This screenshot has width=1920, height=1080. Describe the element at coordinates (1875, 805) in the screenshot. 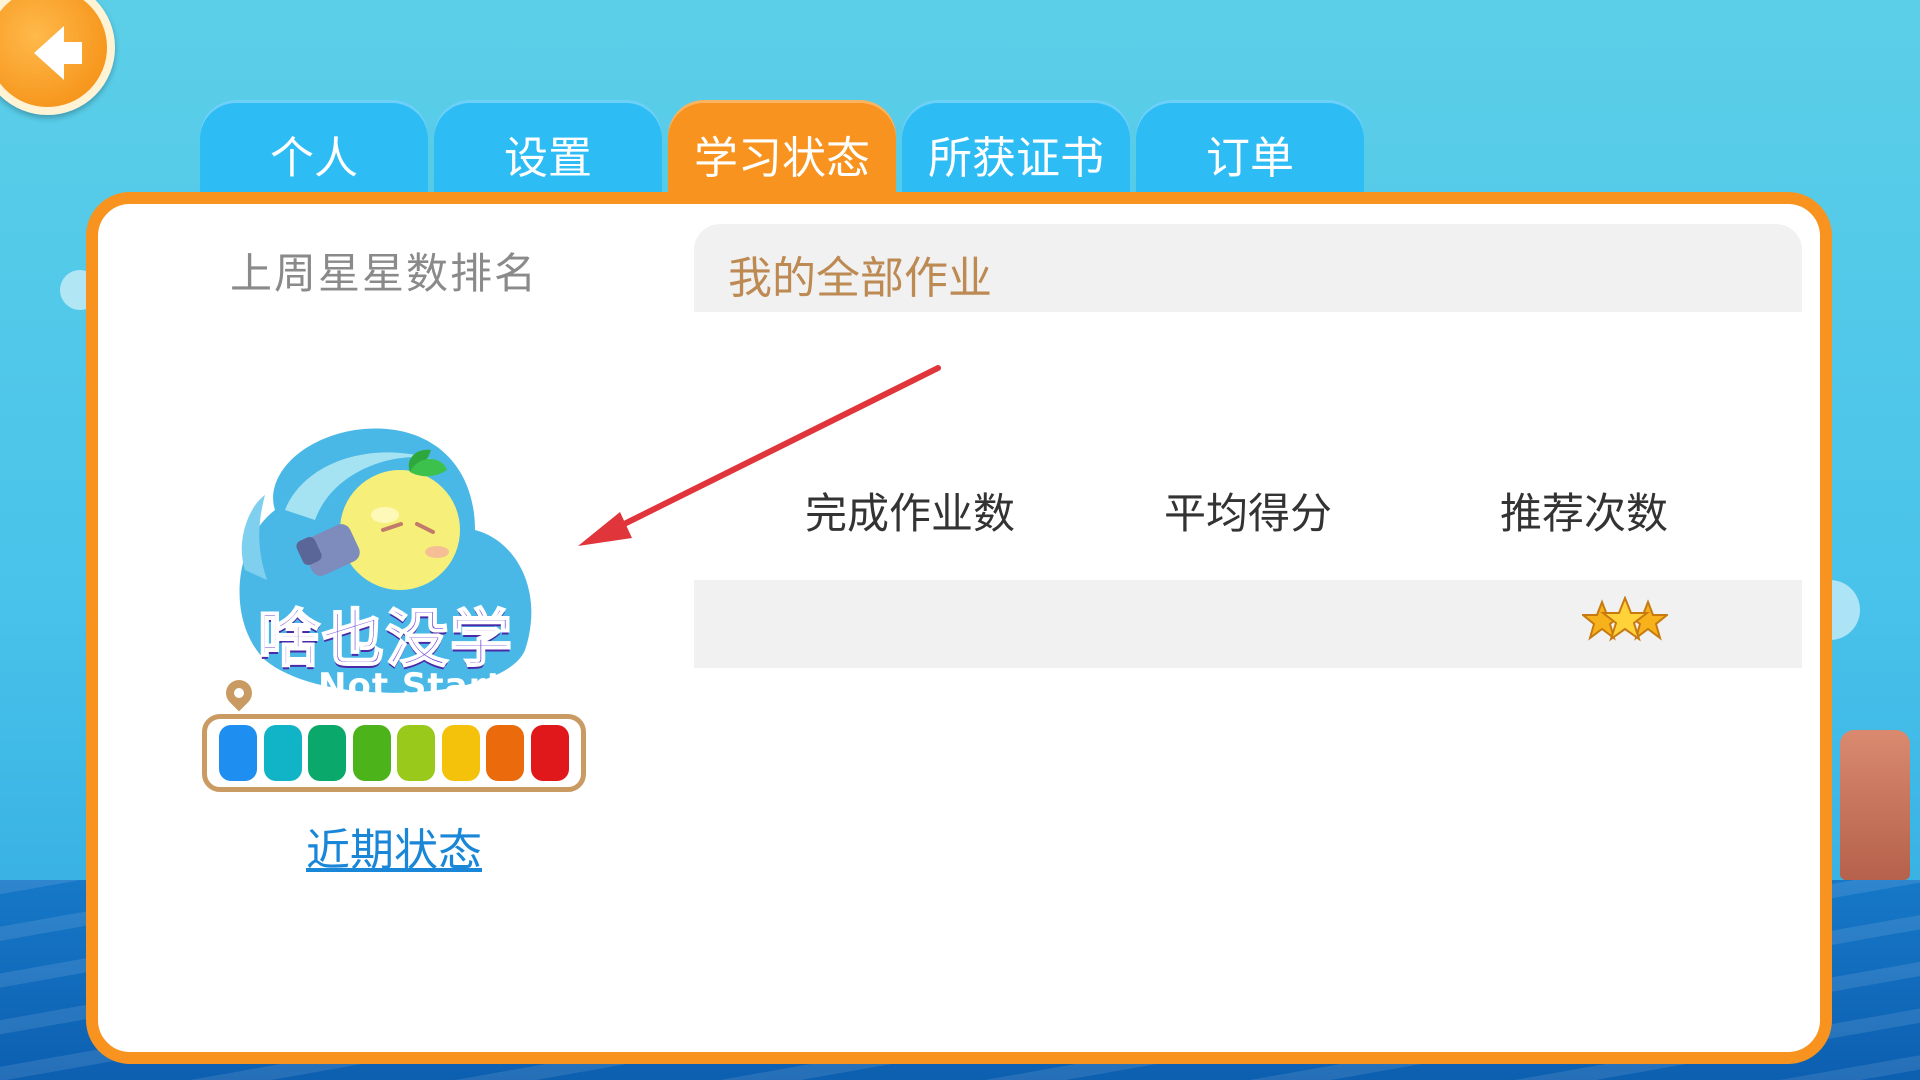

I see `lighthouse` at that location.